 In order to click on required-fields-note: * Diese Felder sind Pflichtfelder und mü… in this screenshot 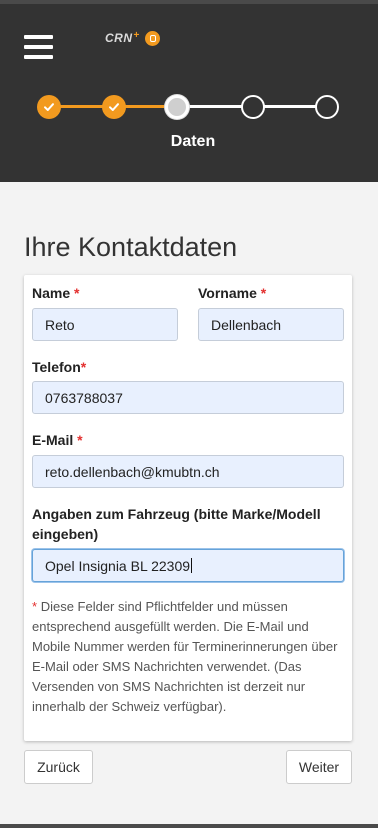, I will do `click(185, 656)`.